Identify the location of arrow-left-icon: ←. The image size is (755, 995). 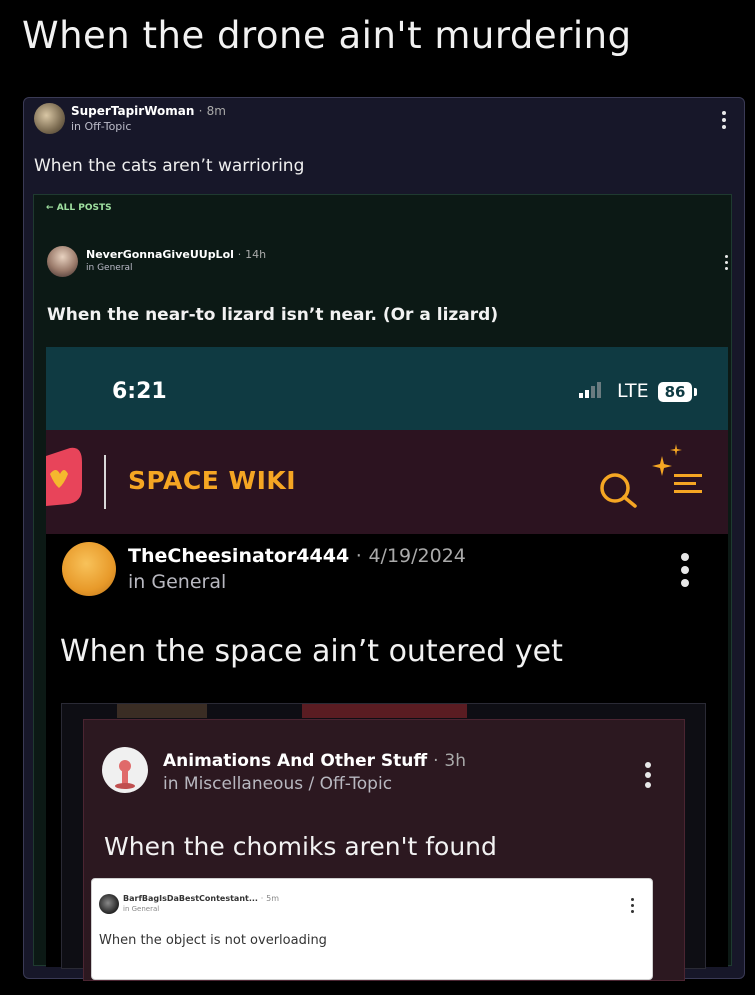
(50, 208).